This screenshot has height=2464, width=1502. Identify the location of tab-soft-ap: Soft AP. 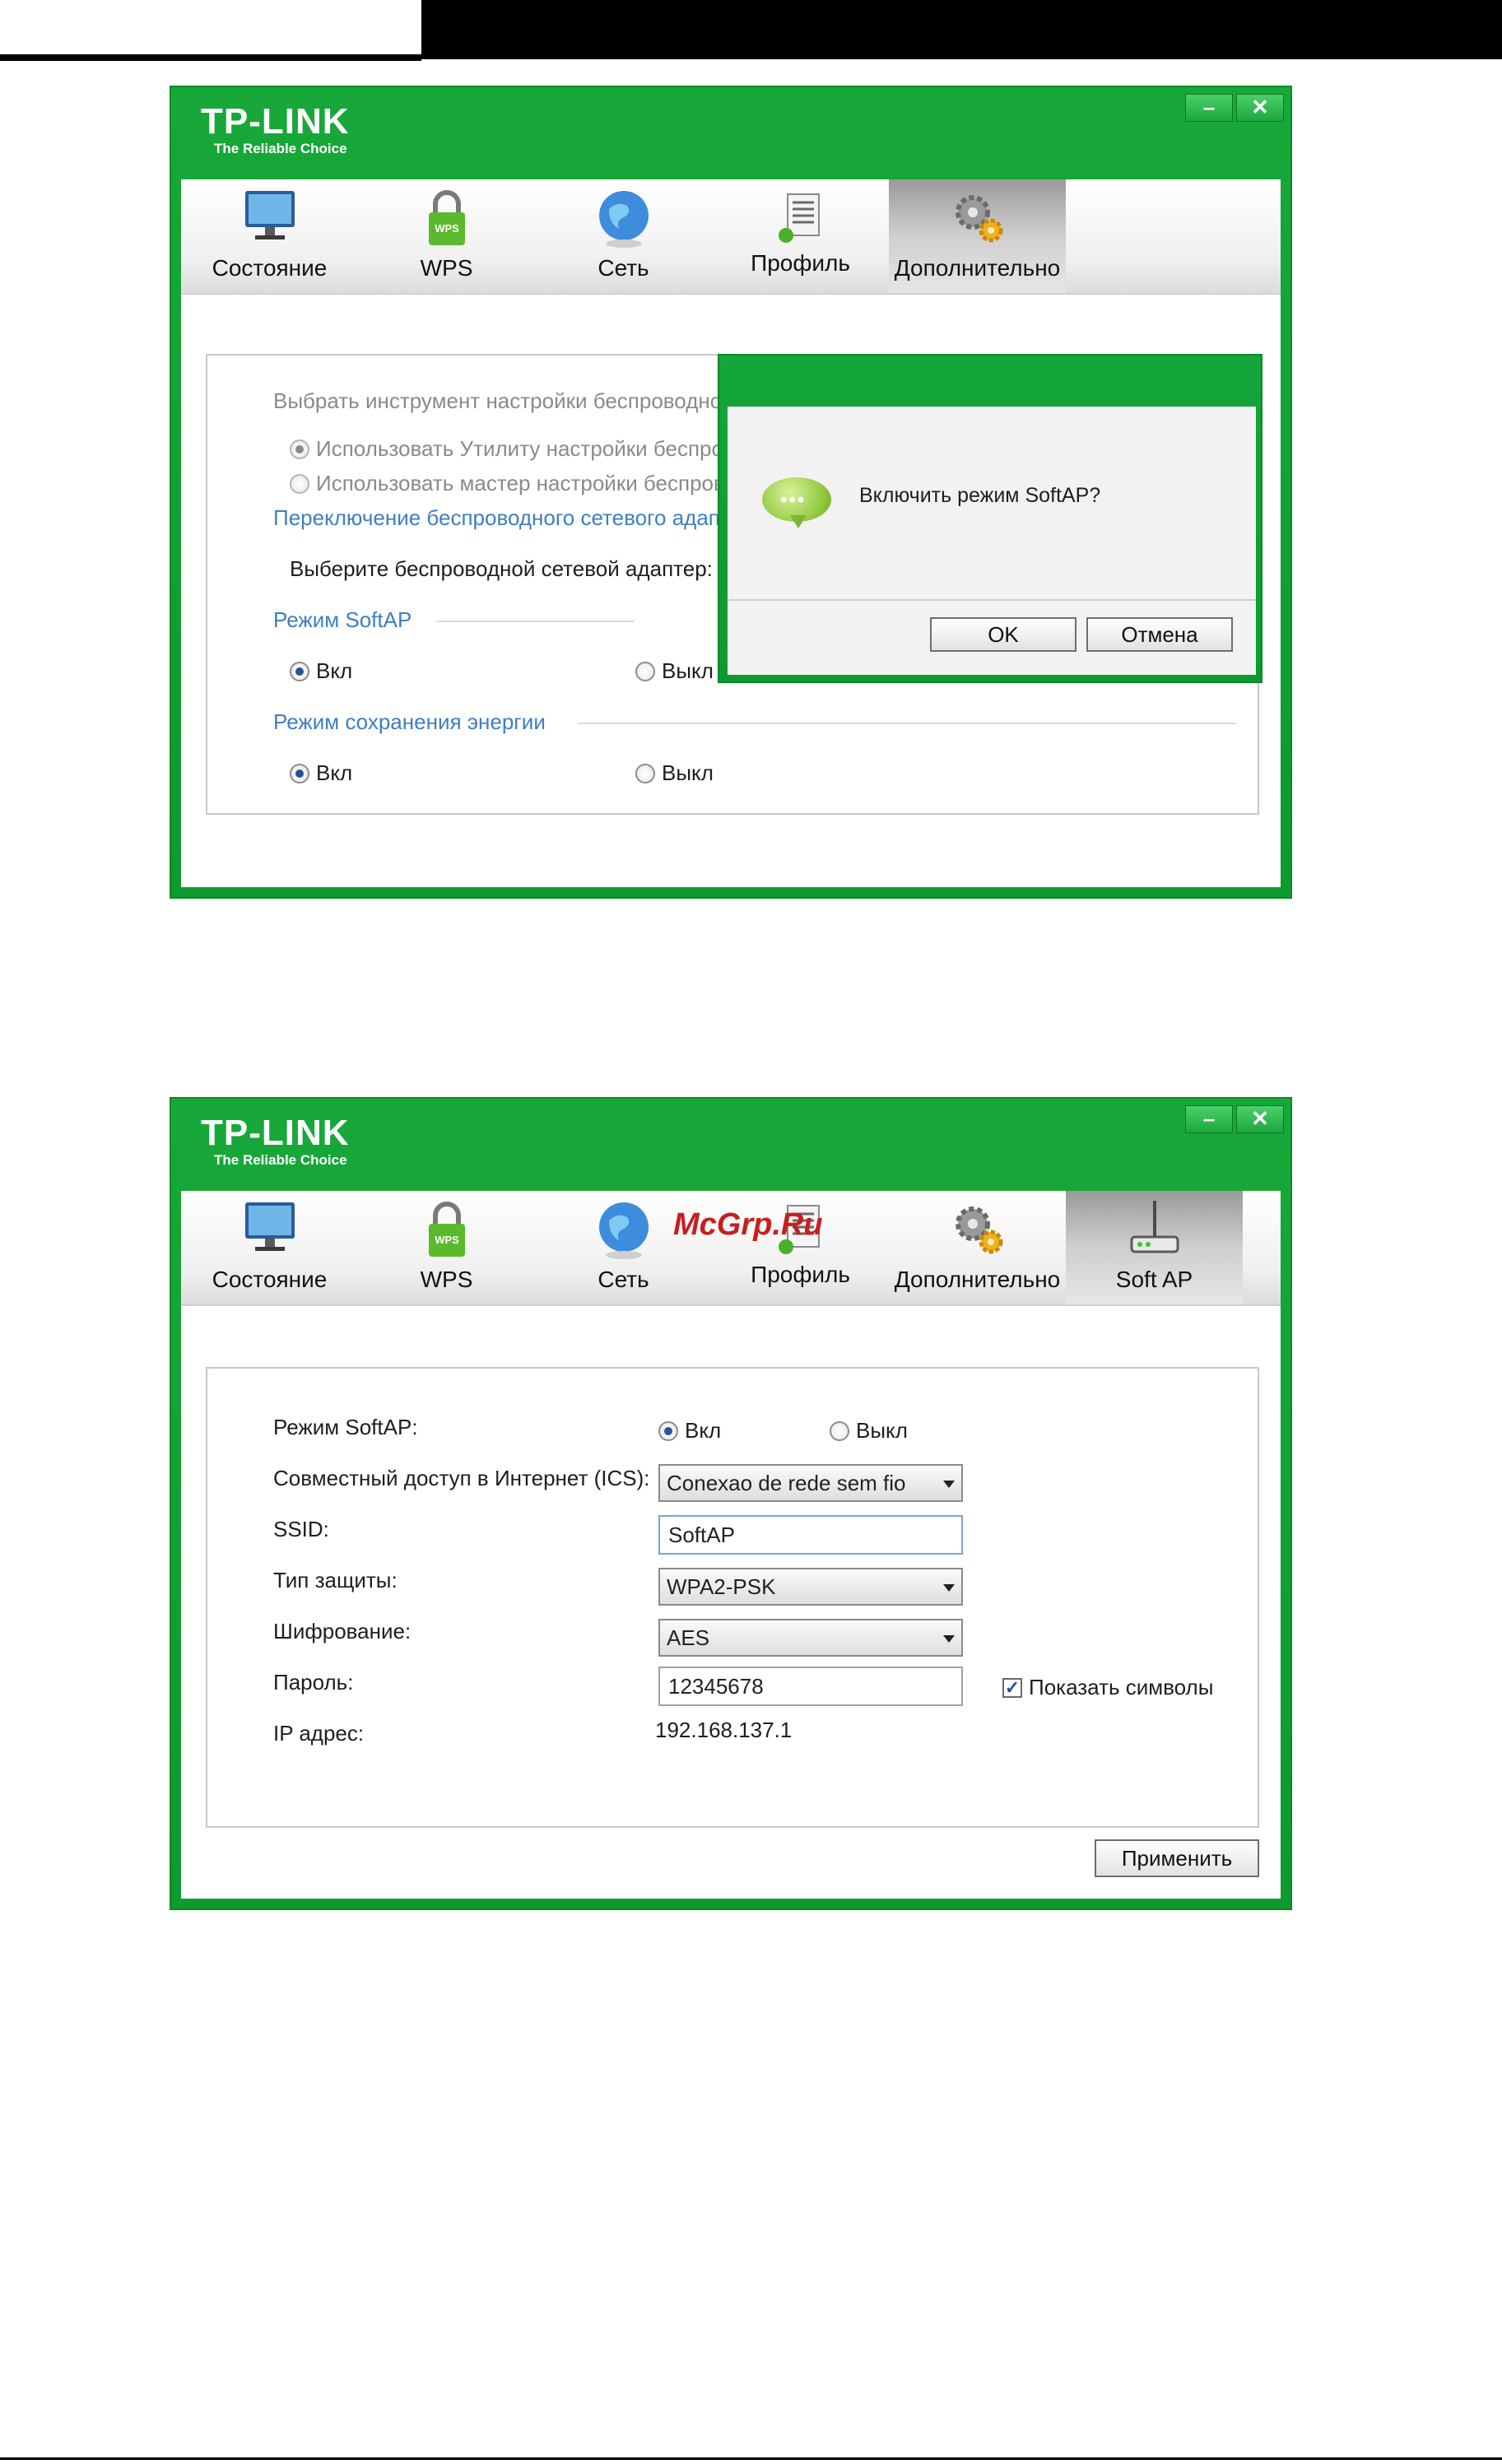
(1154, 1247).